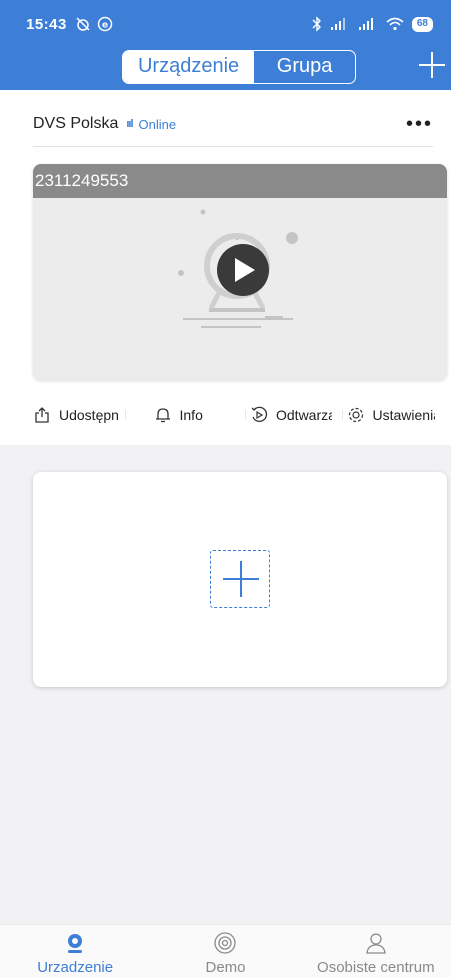 The width and height of the screenshot is (451, 977). I want to click on playback-button: Odtwarzanie, so click(298, 415).